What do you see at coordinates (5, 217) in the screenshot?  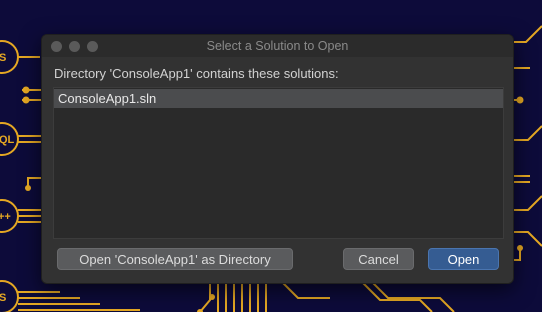 I see `badge-label: ++` at bounding box center [5, 217].